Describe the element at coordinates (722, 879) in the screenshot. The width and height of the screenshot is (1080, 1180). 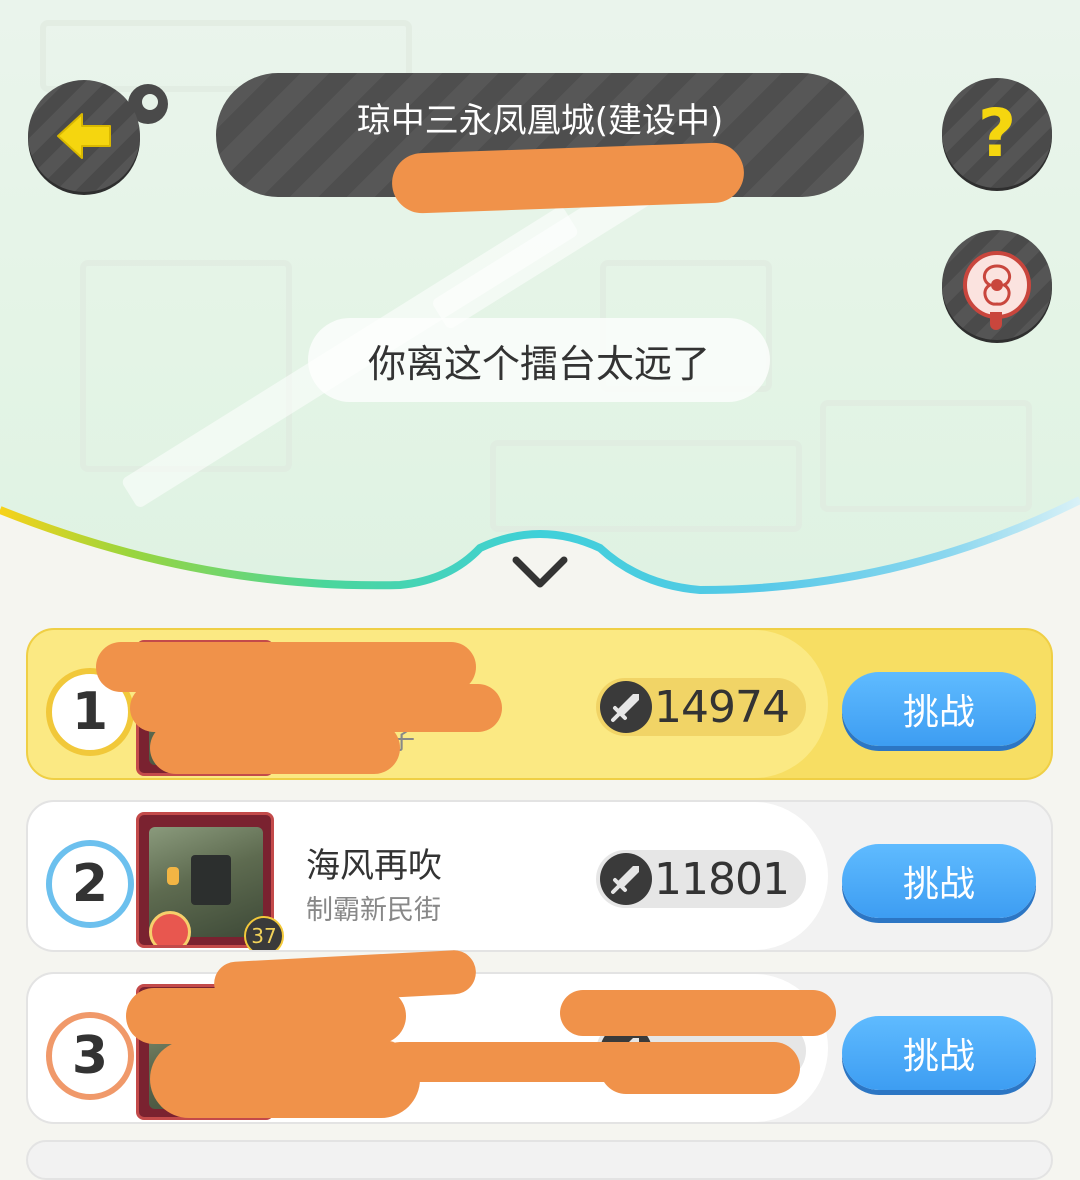
I see `score-value: 11801` at that location.